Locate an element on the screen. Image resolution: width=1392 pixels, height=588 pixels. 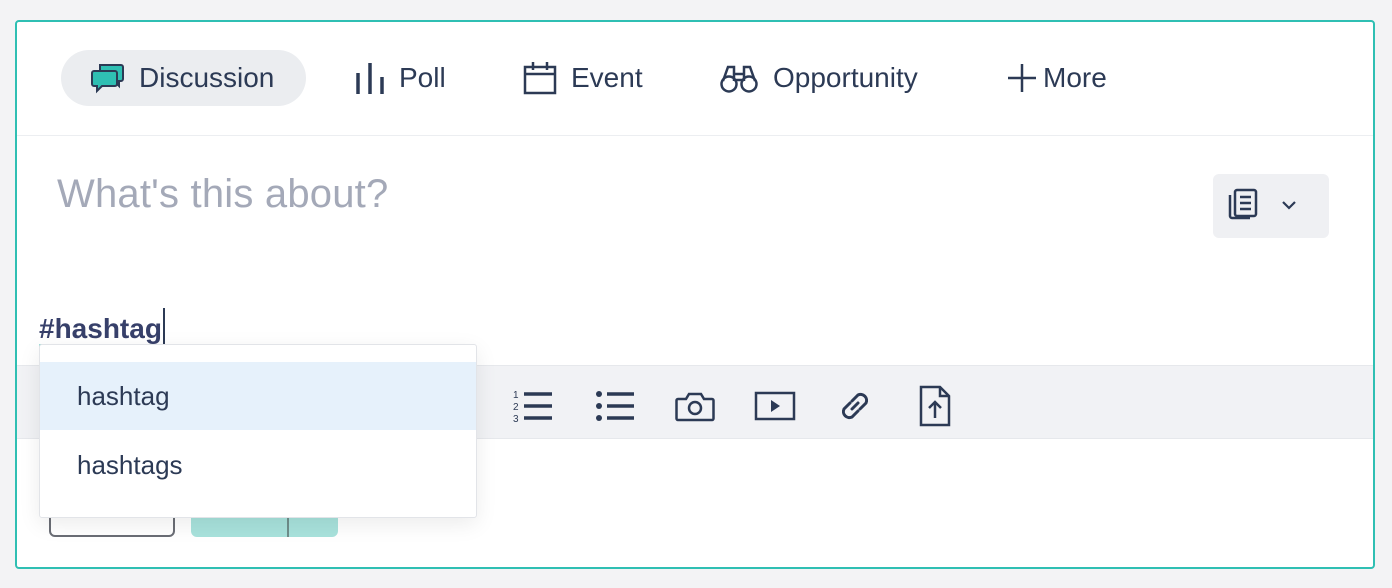
suggestion-item: hashtag is located at coordinates (258, 396).